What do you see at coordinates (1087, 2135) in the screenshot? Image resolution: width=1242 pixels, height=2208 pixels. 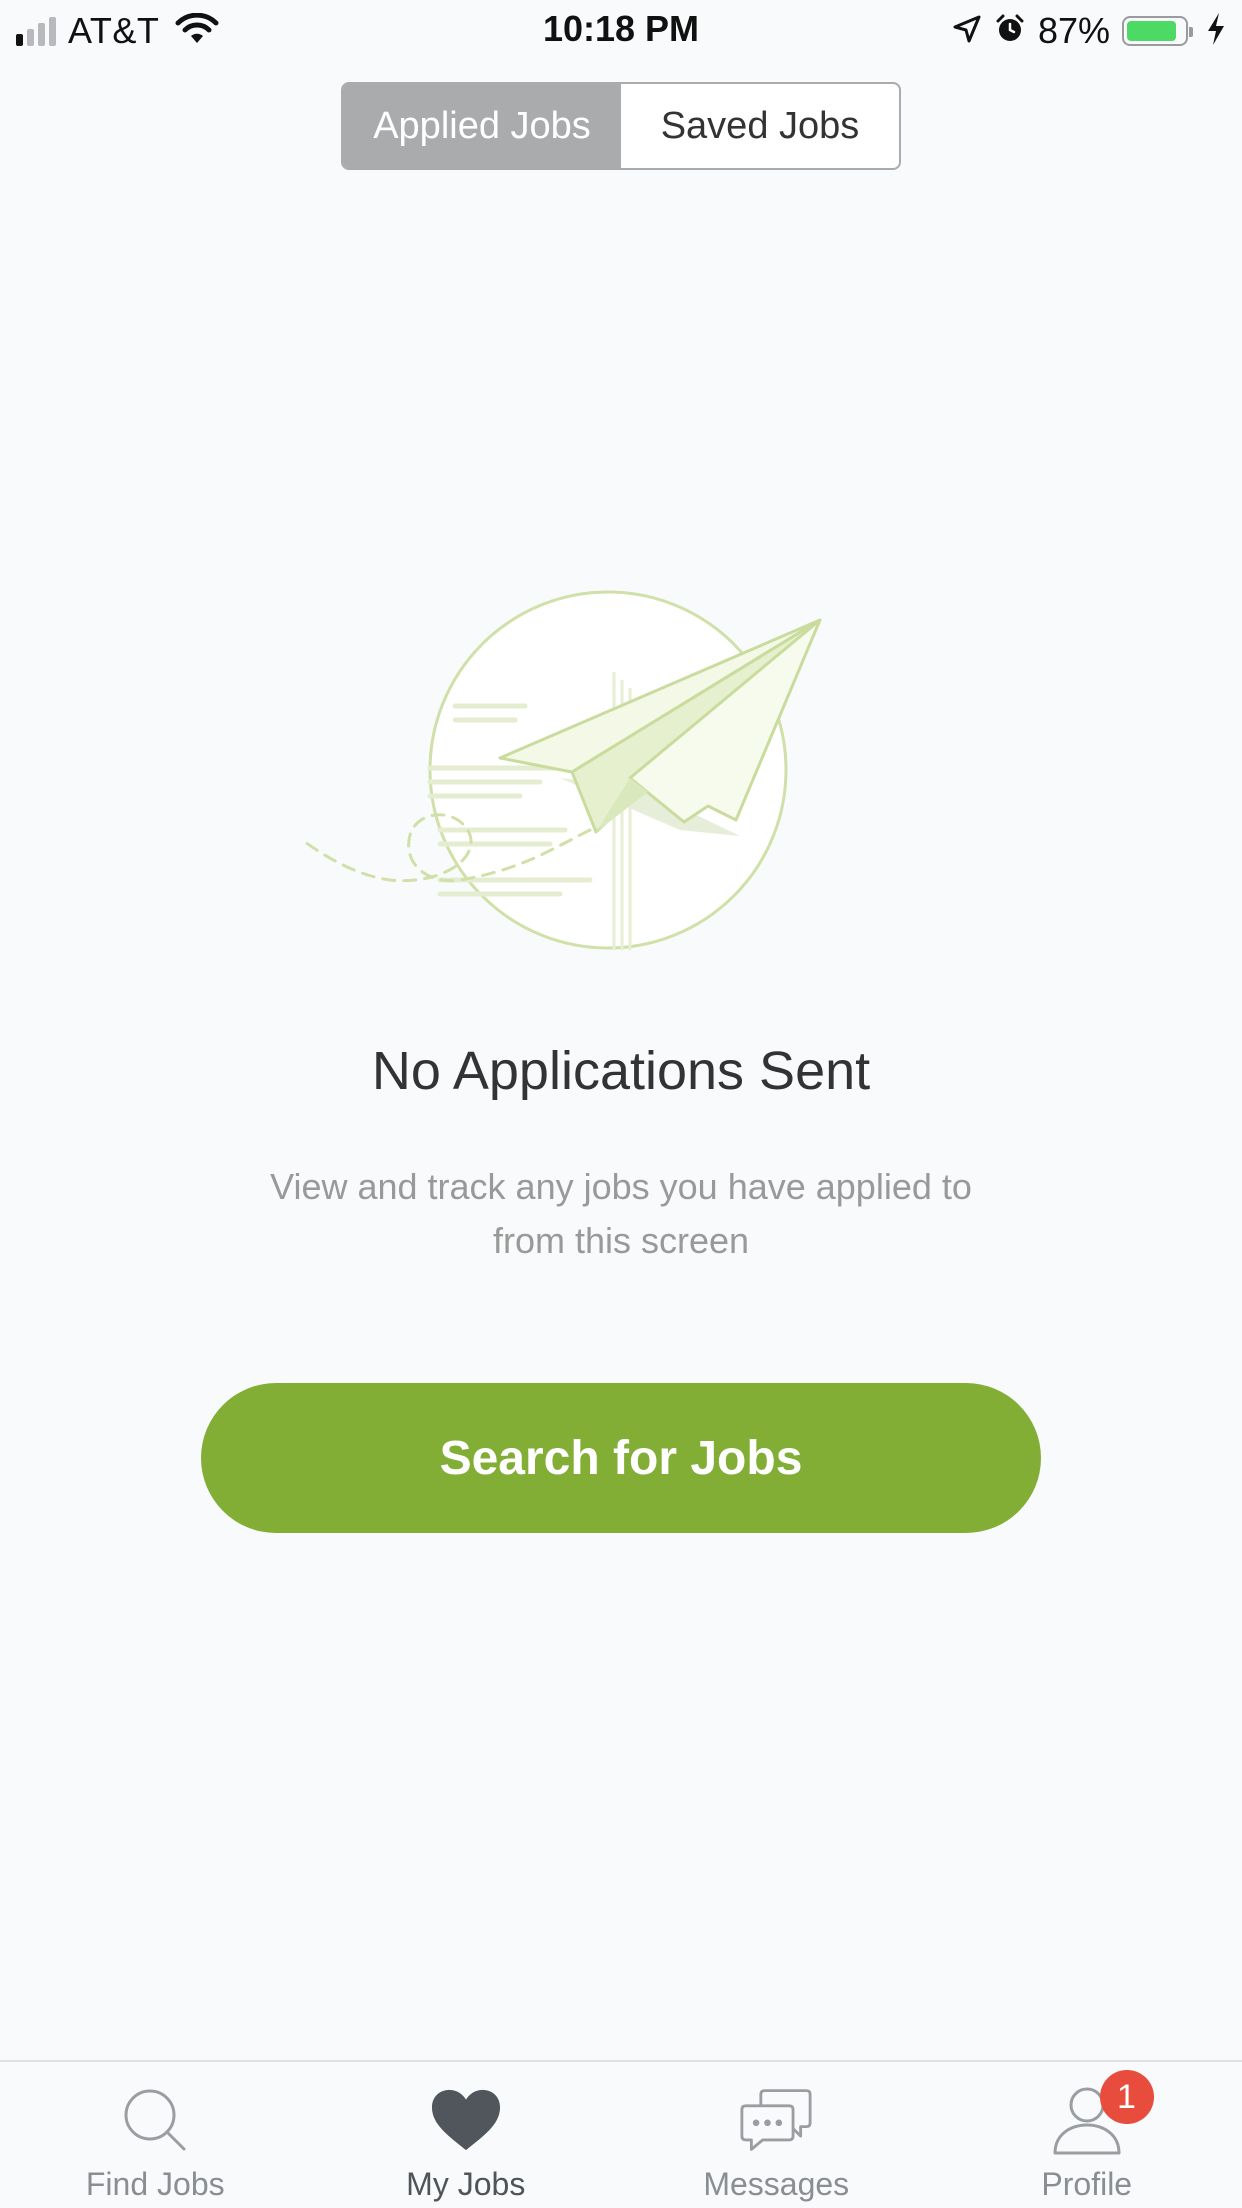 I see `tab-profile: Profile 1` at bounding box center [1087, 2135].